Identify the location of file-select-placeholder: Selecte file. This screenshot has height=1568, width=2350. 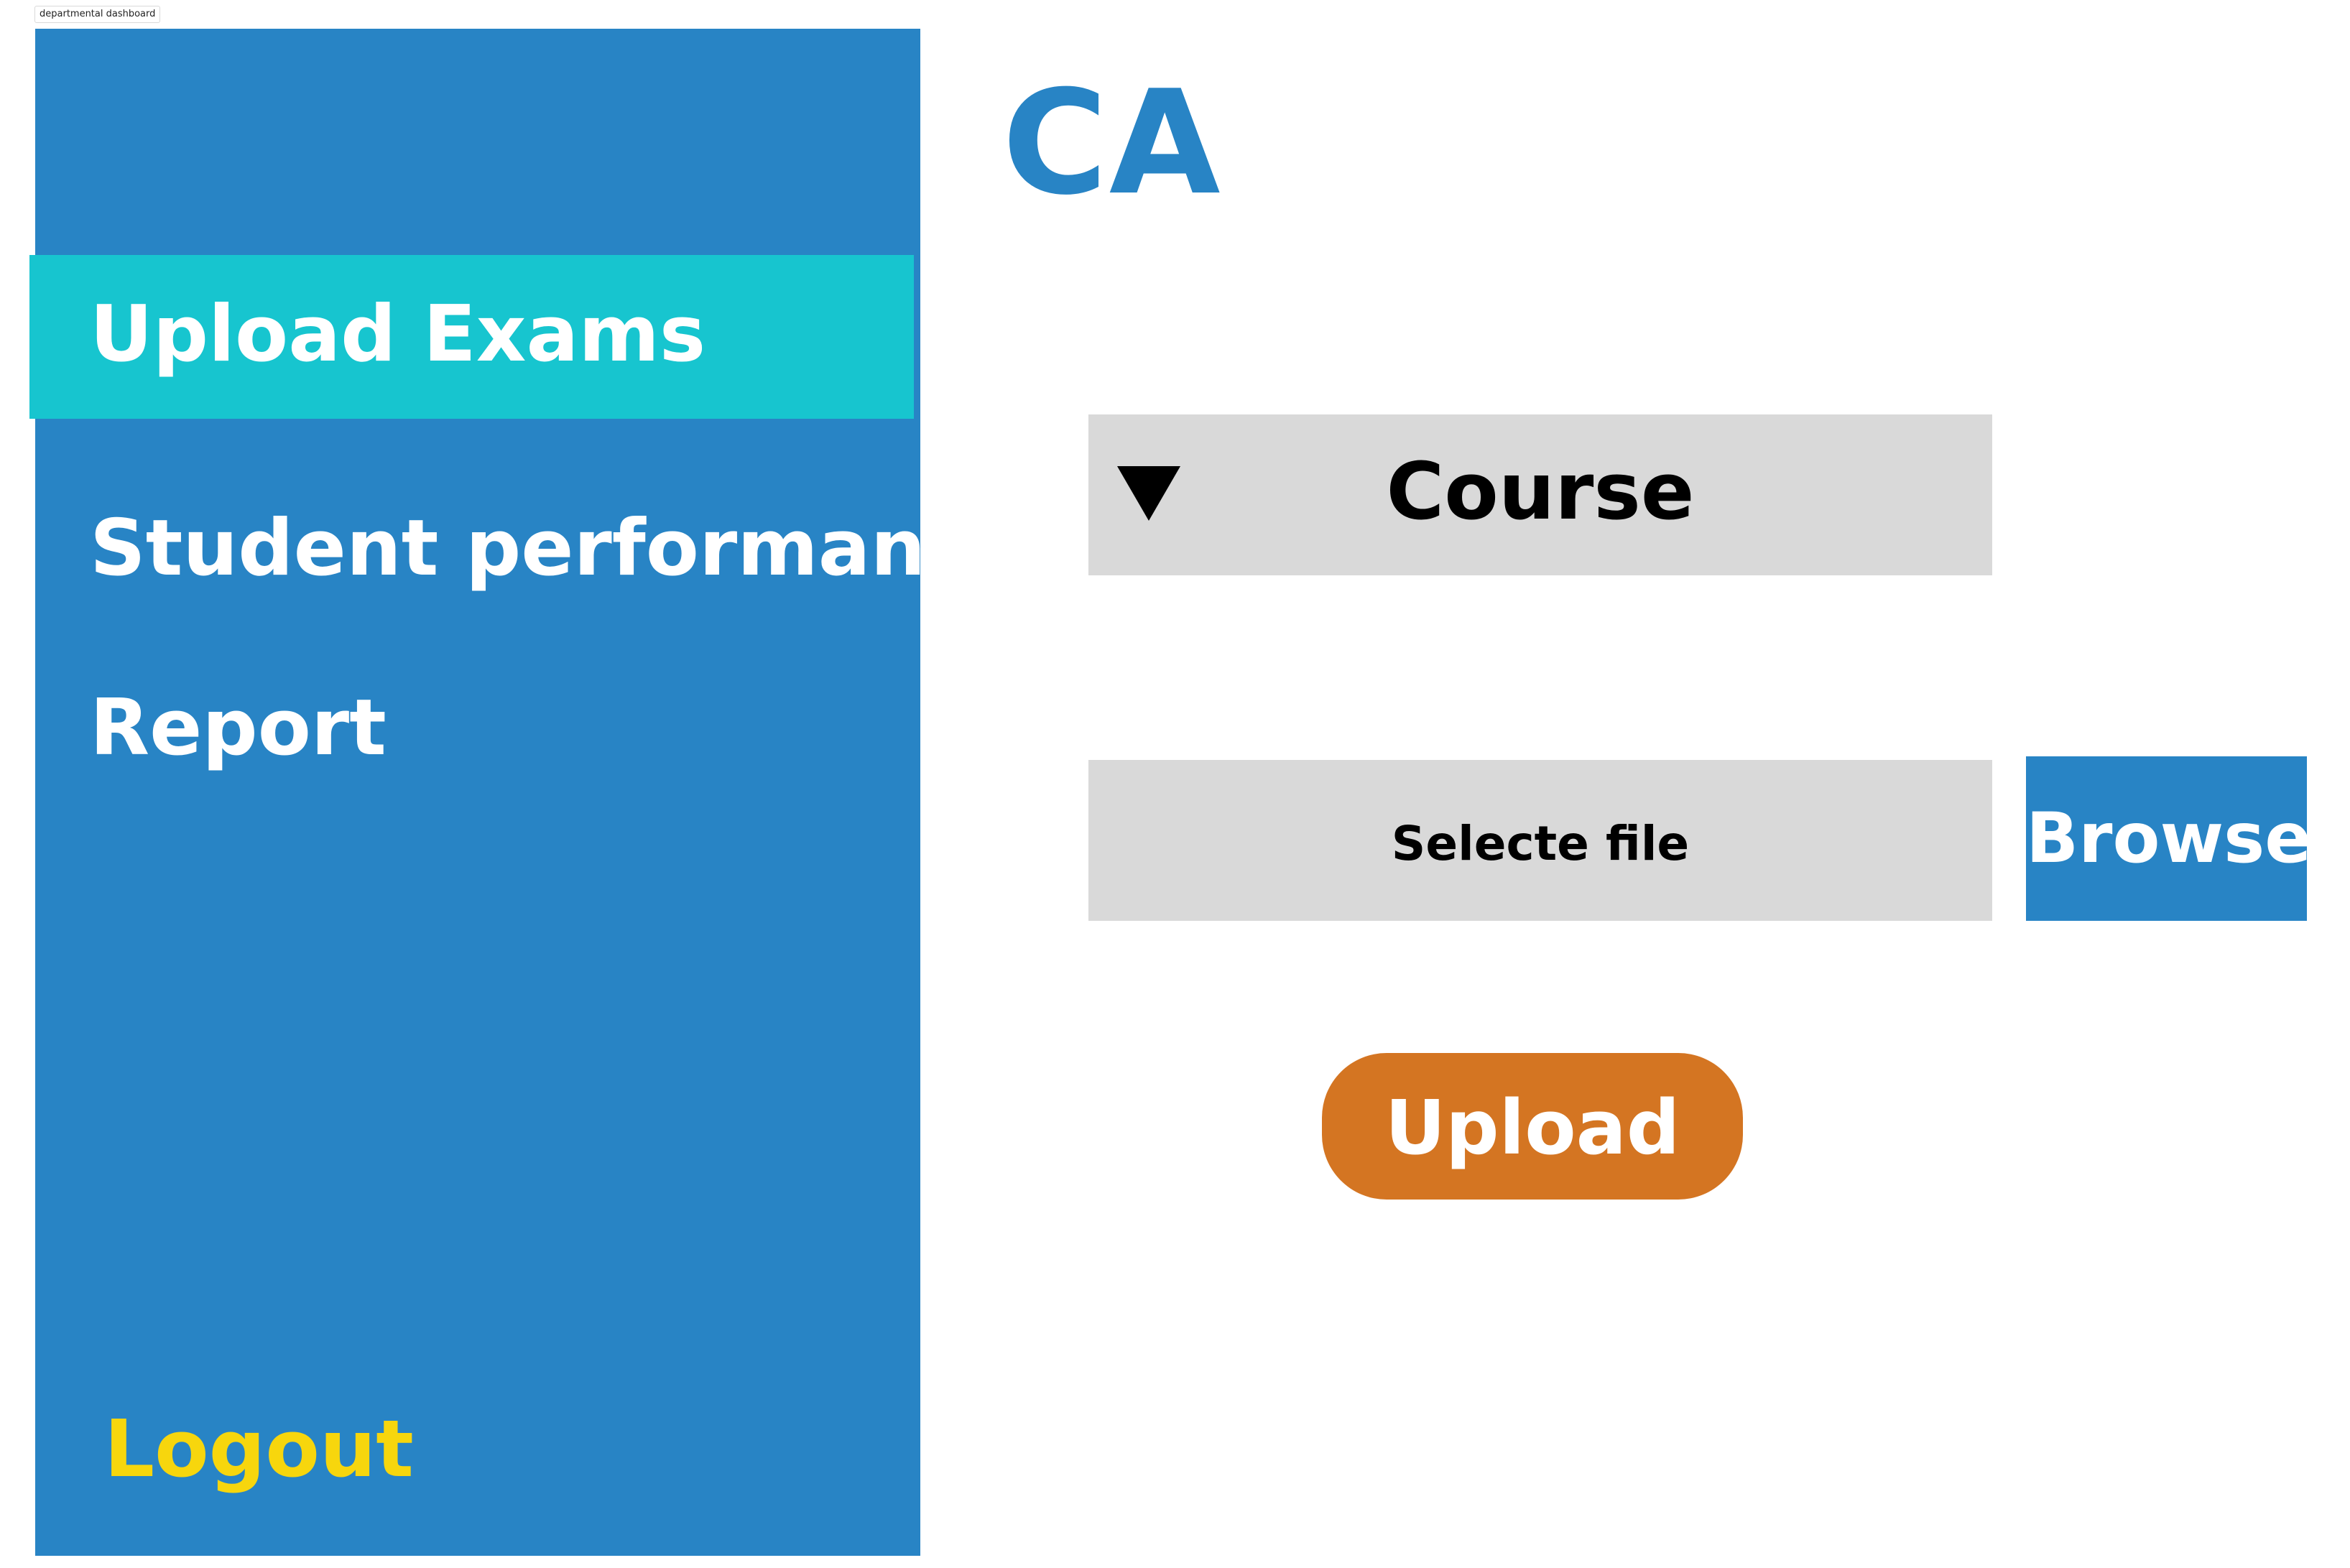
(1540, 844).